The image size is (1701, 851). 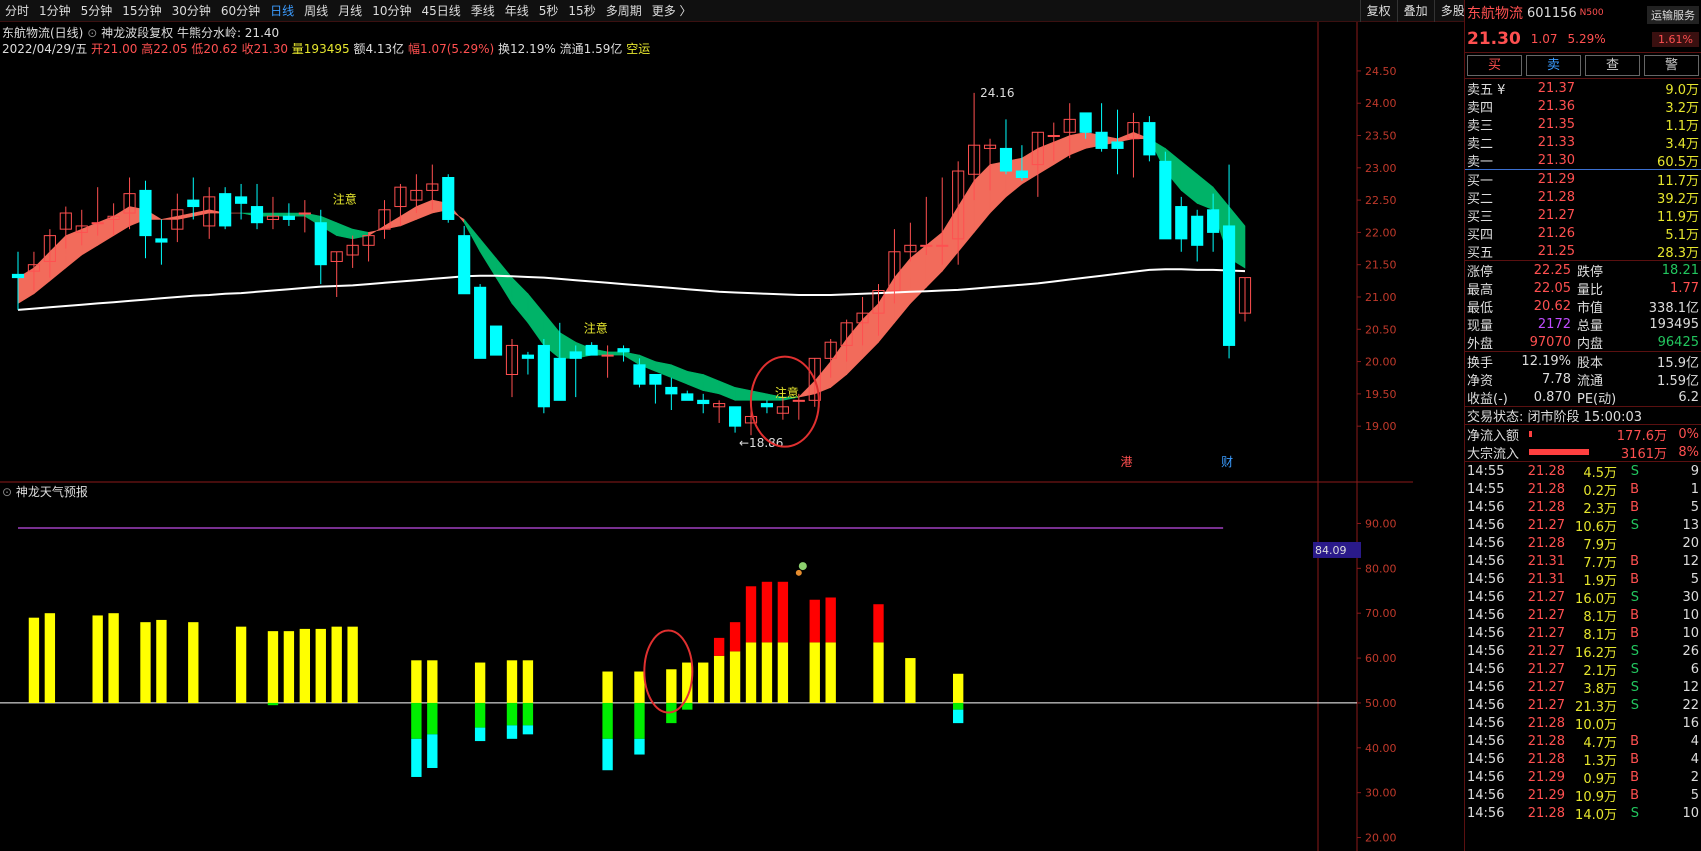 I want to click on bid-row: 买一 21.29 11.7万, so click(x=1583, y=179).